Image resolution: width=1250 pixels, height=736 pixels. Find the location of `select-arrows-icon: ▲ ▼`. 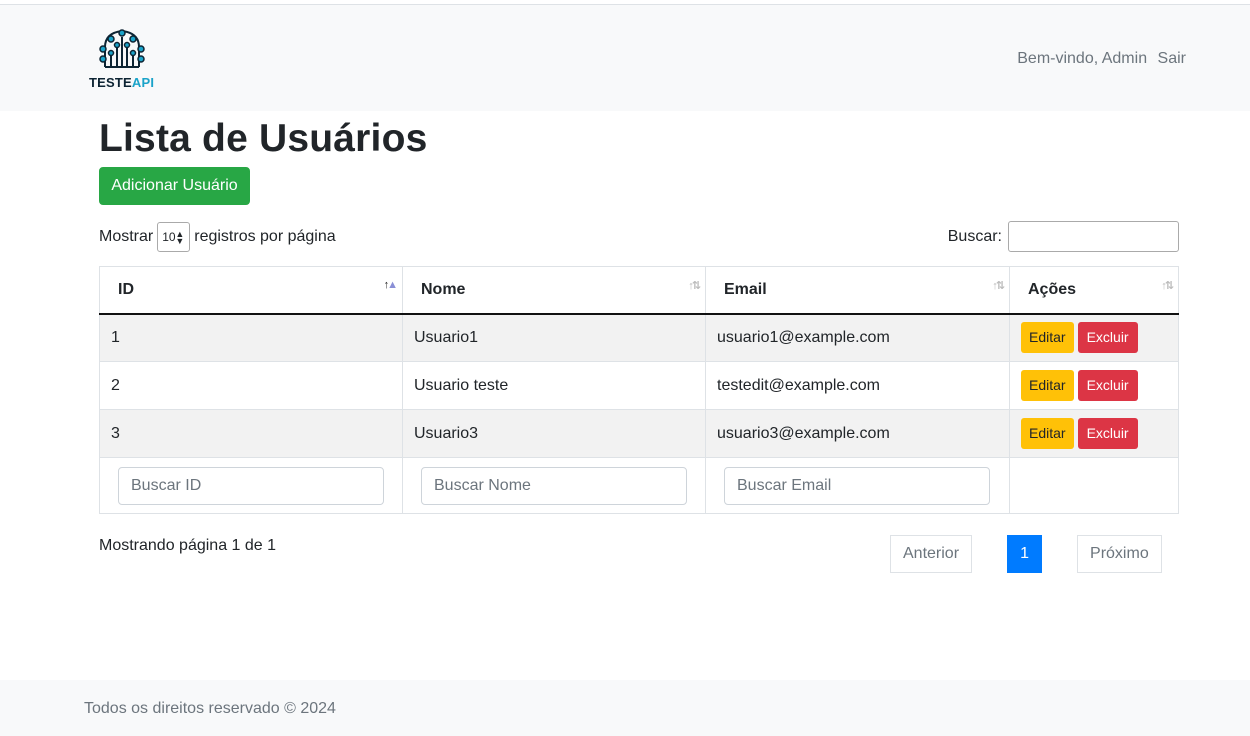

select-arrows-icon: ▲ ▼ is located at coordinates (180, 237).